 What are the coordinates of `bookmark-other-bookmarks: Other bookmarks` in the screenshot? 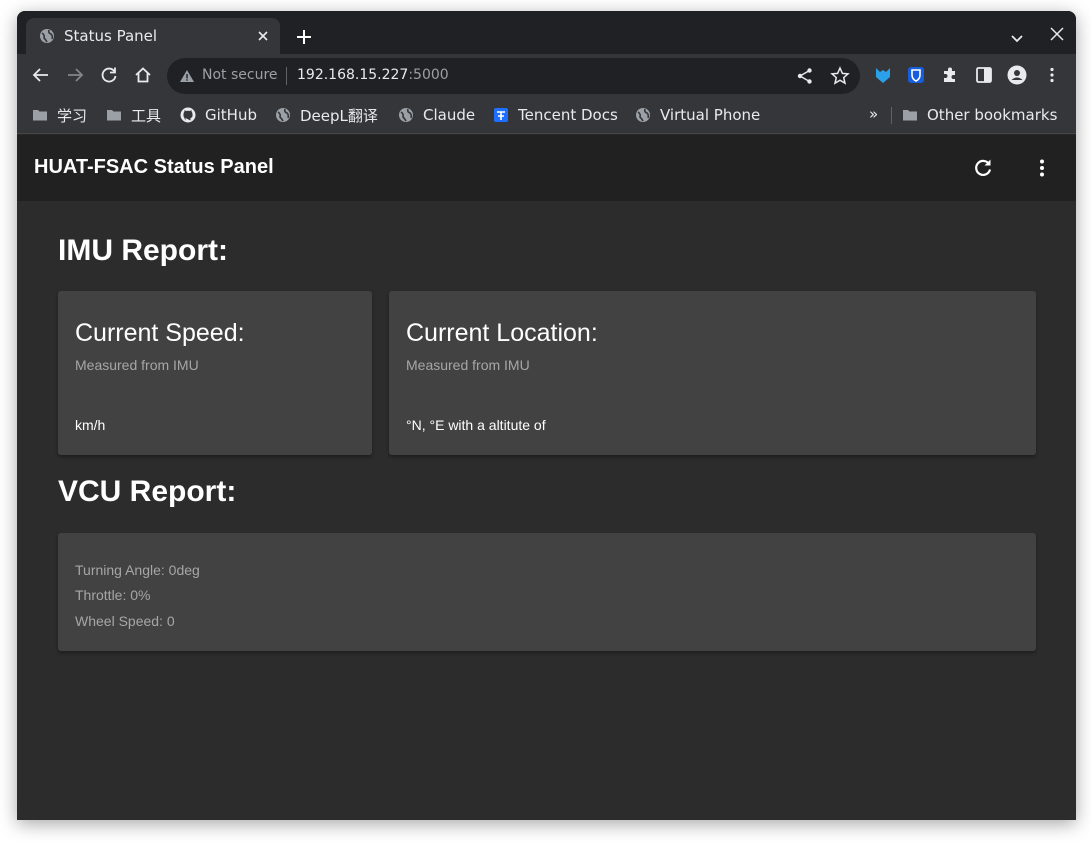 It's located at (979, 115).